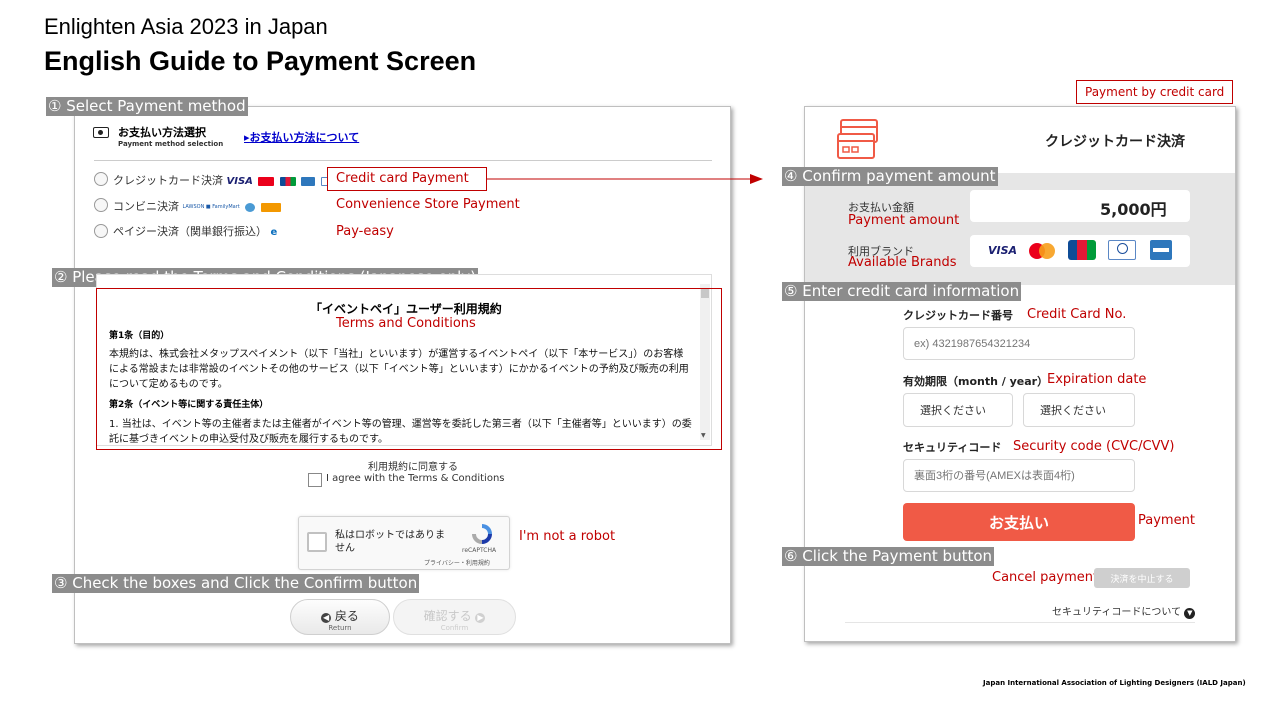 The width and height of the screenshot is (1280, 720). Describe the element at coordinates (266, 181) in the screenshot. I see `mastercard-mini-icon` at that location.